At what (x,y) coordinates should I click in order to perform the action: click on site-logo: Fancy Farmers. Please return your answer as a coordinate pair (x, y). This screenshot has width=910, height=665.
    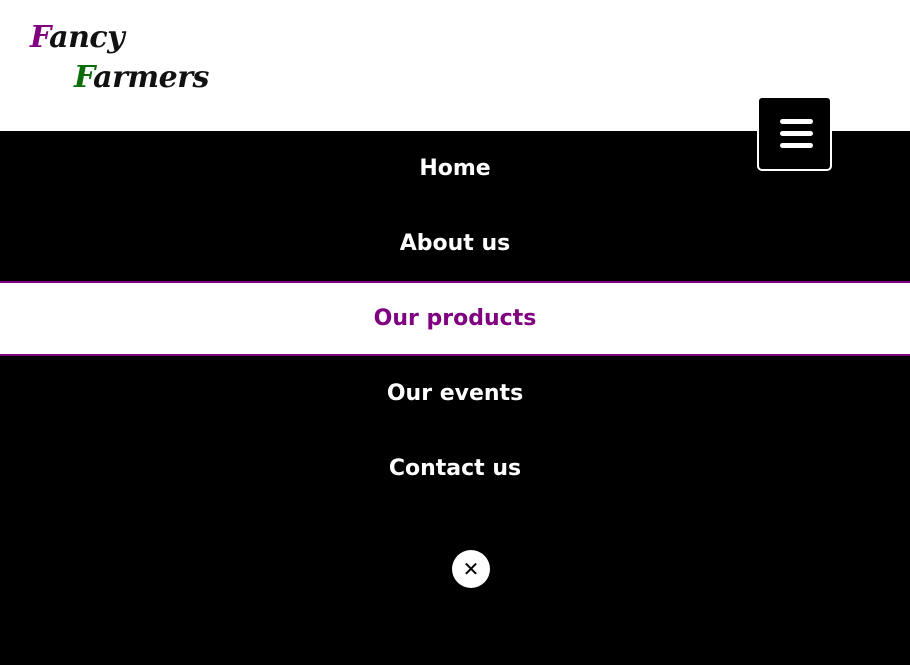
    Looking at the image, I should click on (119, 58).